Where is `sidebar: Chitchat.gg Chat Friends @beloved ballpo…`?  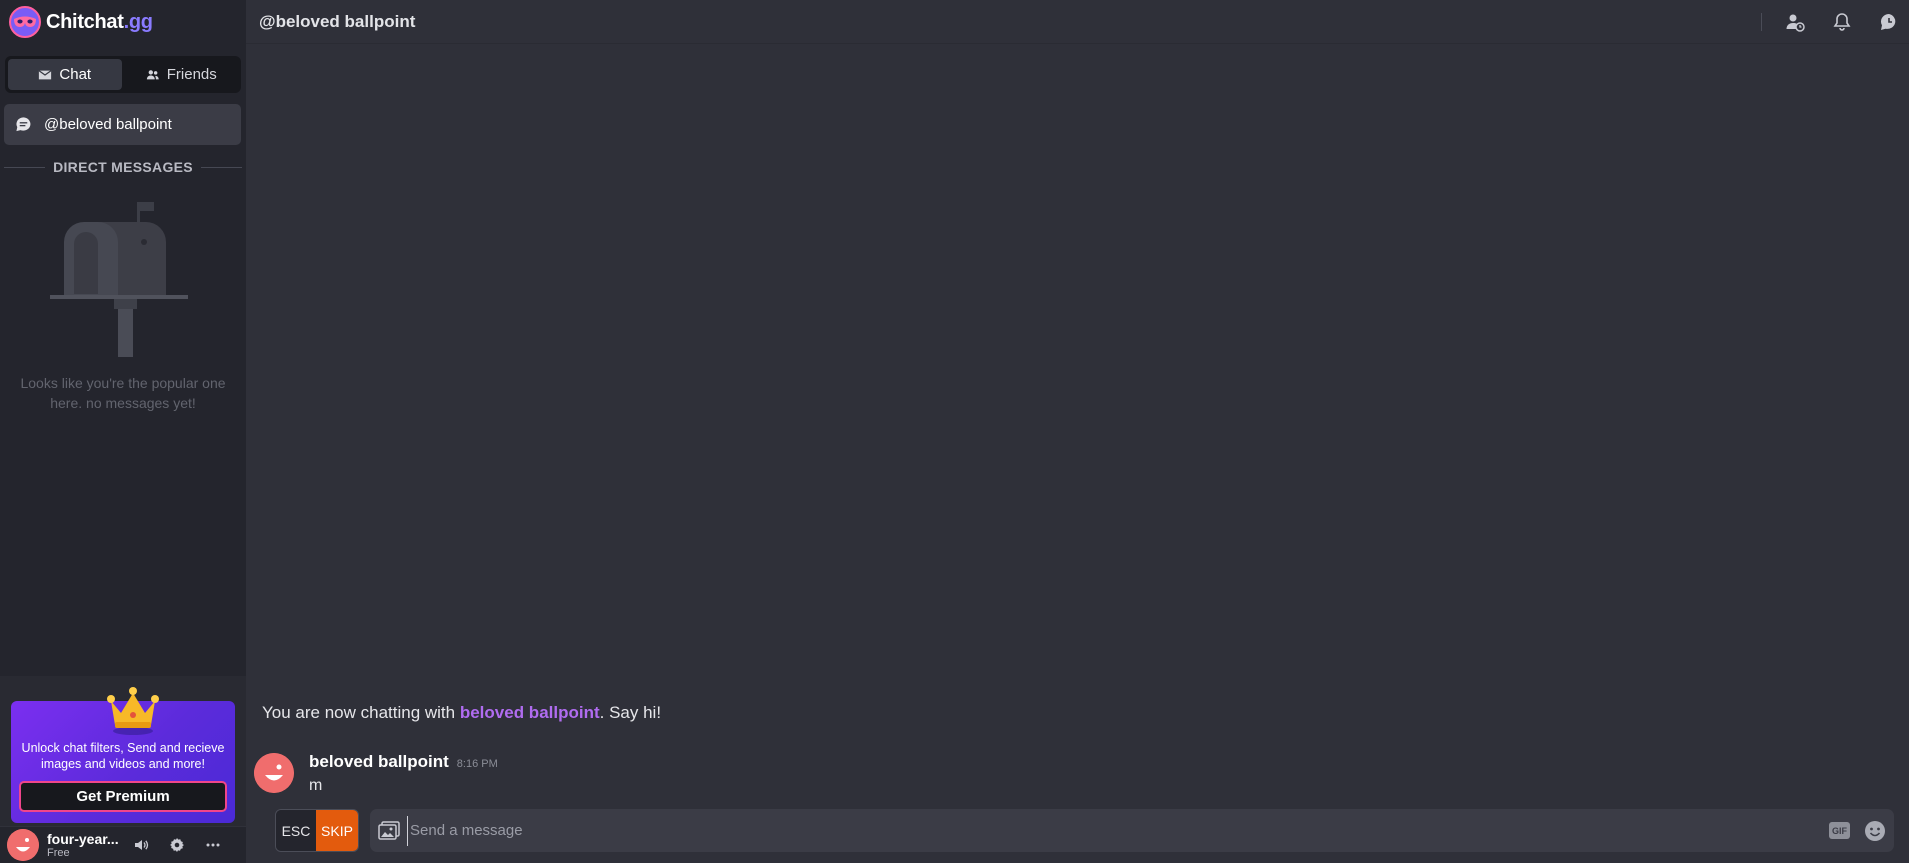 sidebar: Chitchat.gg Chat Friends @beloved ballpo… is located at coordinates (123, 431).